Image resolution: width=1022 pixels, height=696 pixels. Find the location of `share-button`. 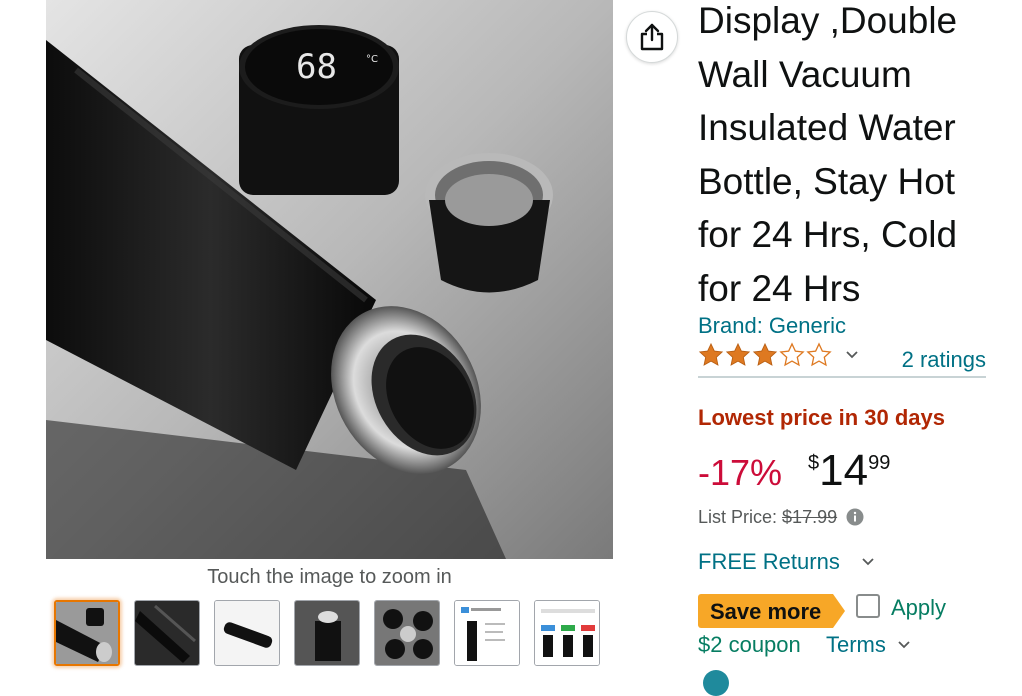

share-button is located at coordinates (652, 37).